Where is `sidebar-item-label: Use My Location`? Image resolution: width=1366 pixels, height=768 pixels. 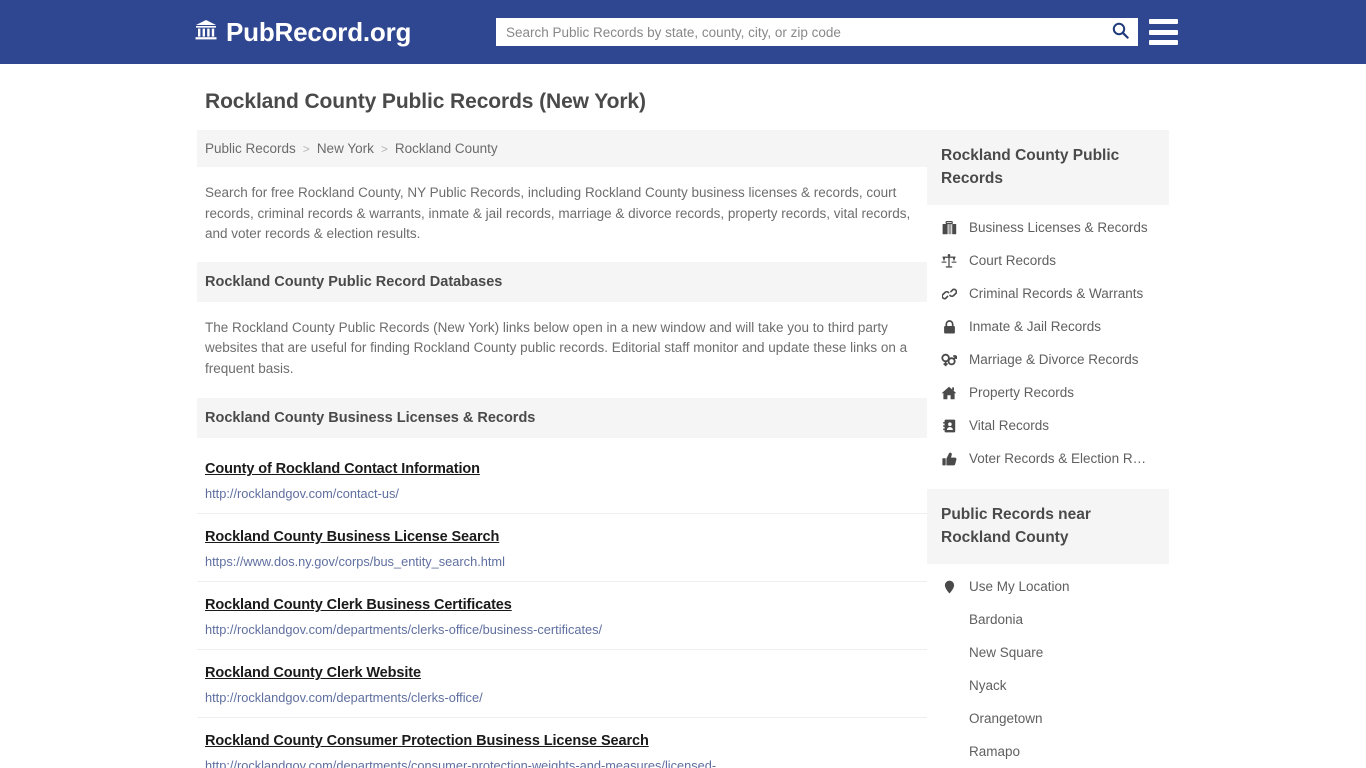 sidebar-item-label: Use My Location is located at coordinates (1019, 586).